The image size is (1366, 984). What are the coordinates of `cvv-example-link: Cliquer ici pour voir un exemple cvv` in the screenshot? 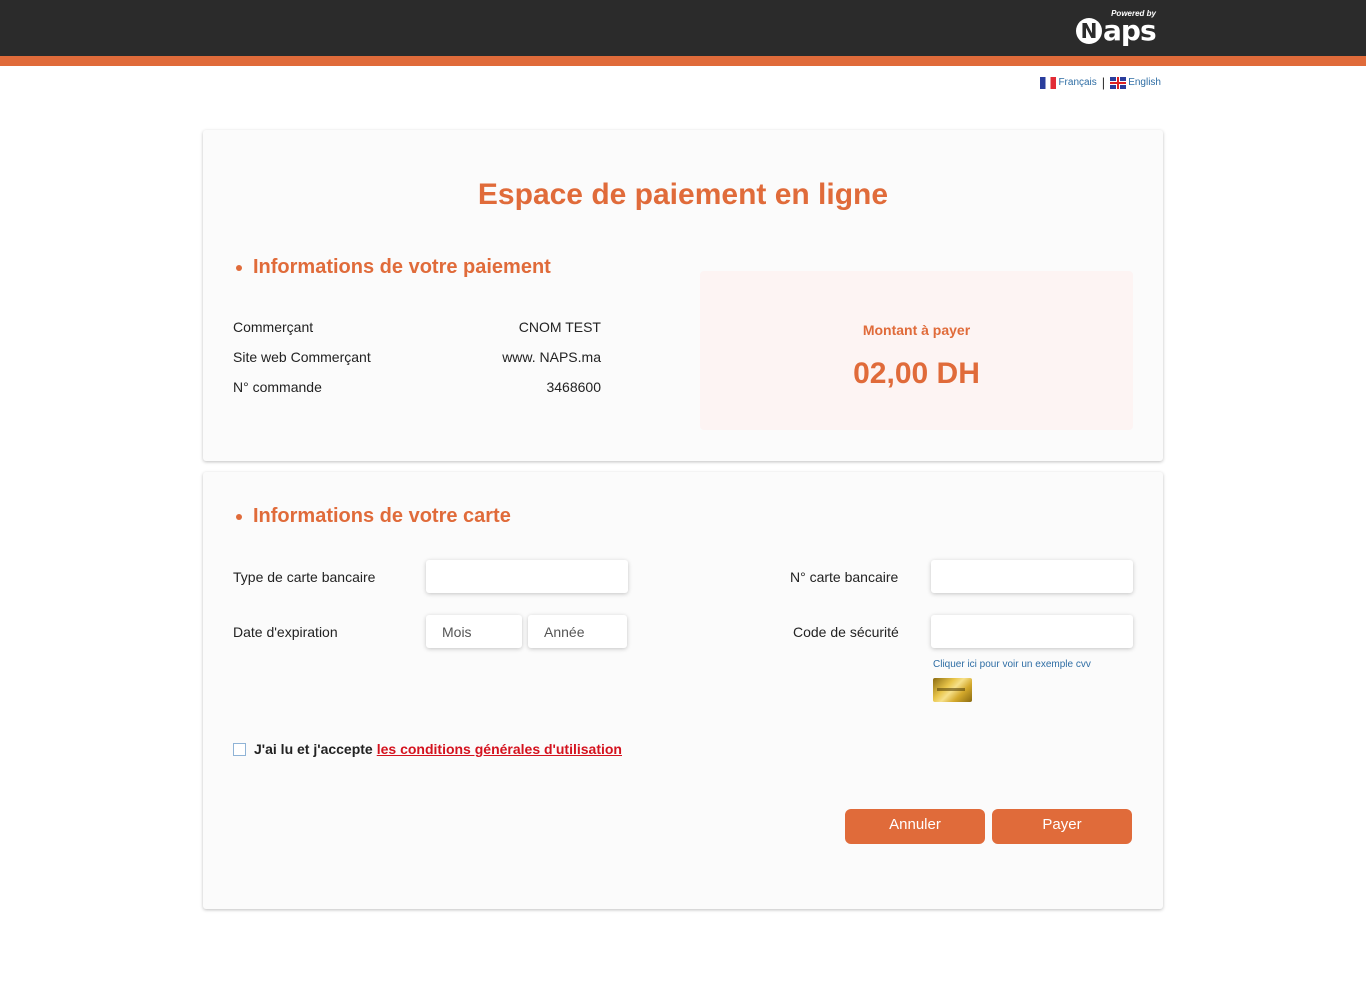 It's located at (1012, 664).